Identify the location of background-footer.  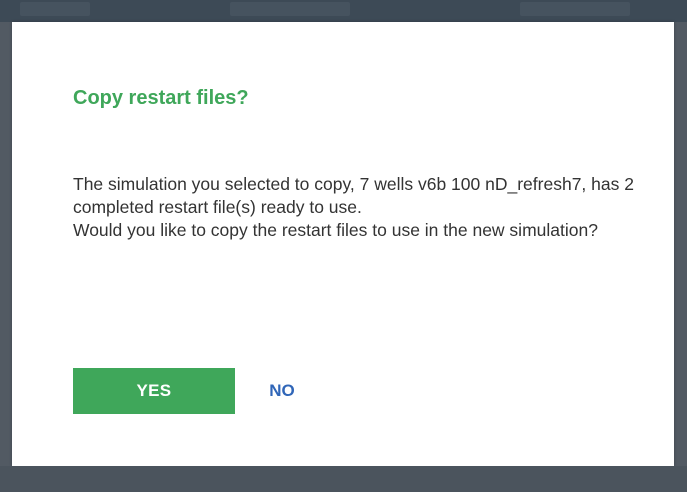
(343, 479).